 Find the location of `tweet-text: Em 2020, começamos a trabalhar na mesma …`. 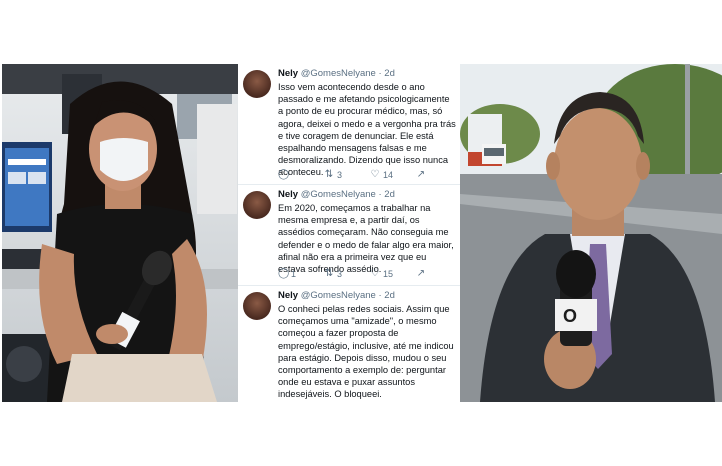

tweet-text: Em 2020, começamos a trabalhar na mesma … is located at coordinates (366, 239).